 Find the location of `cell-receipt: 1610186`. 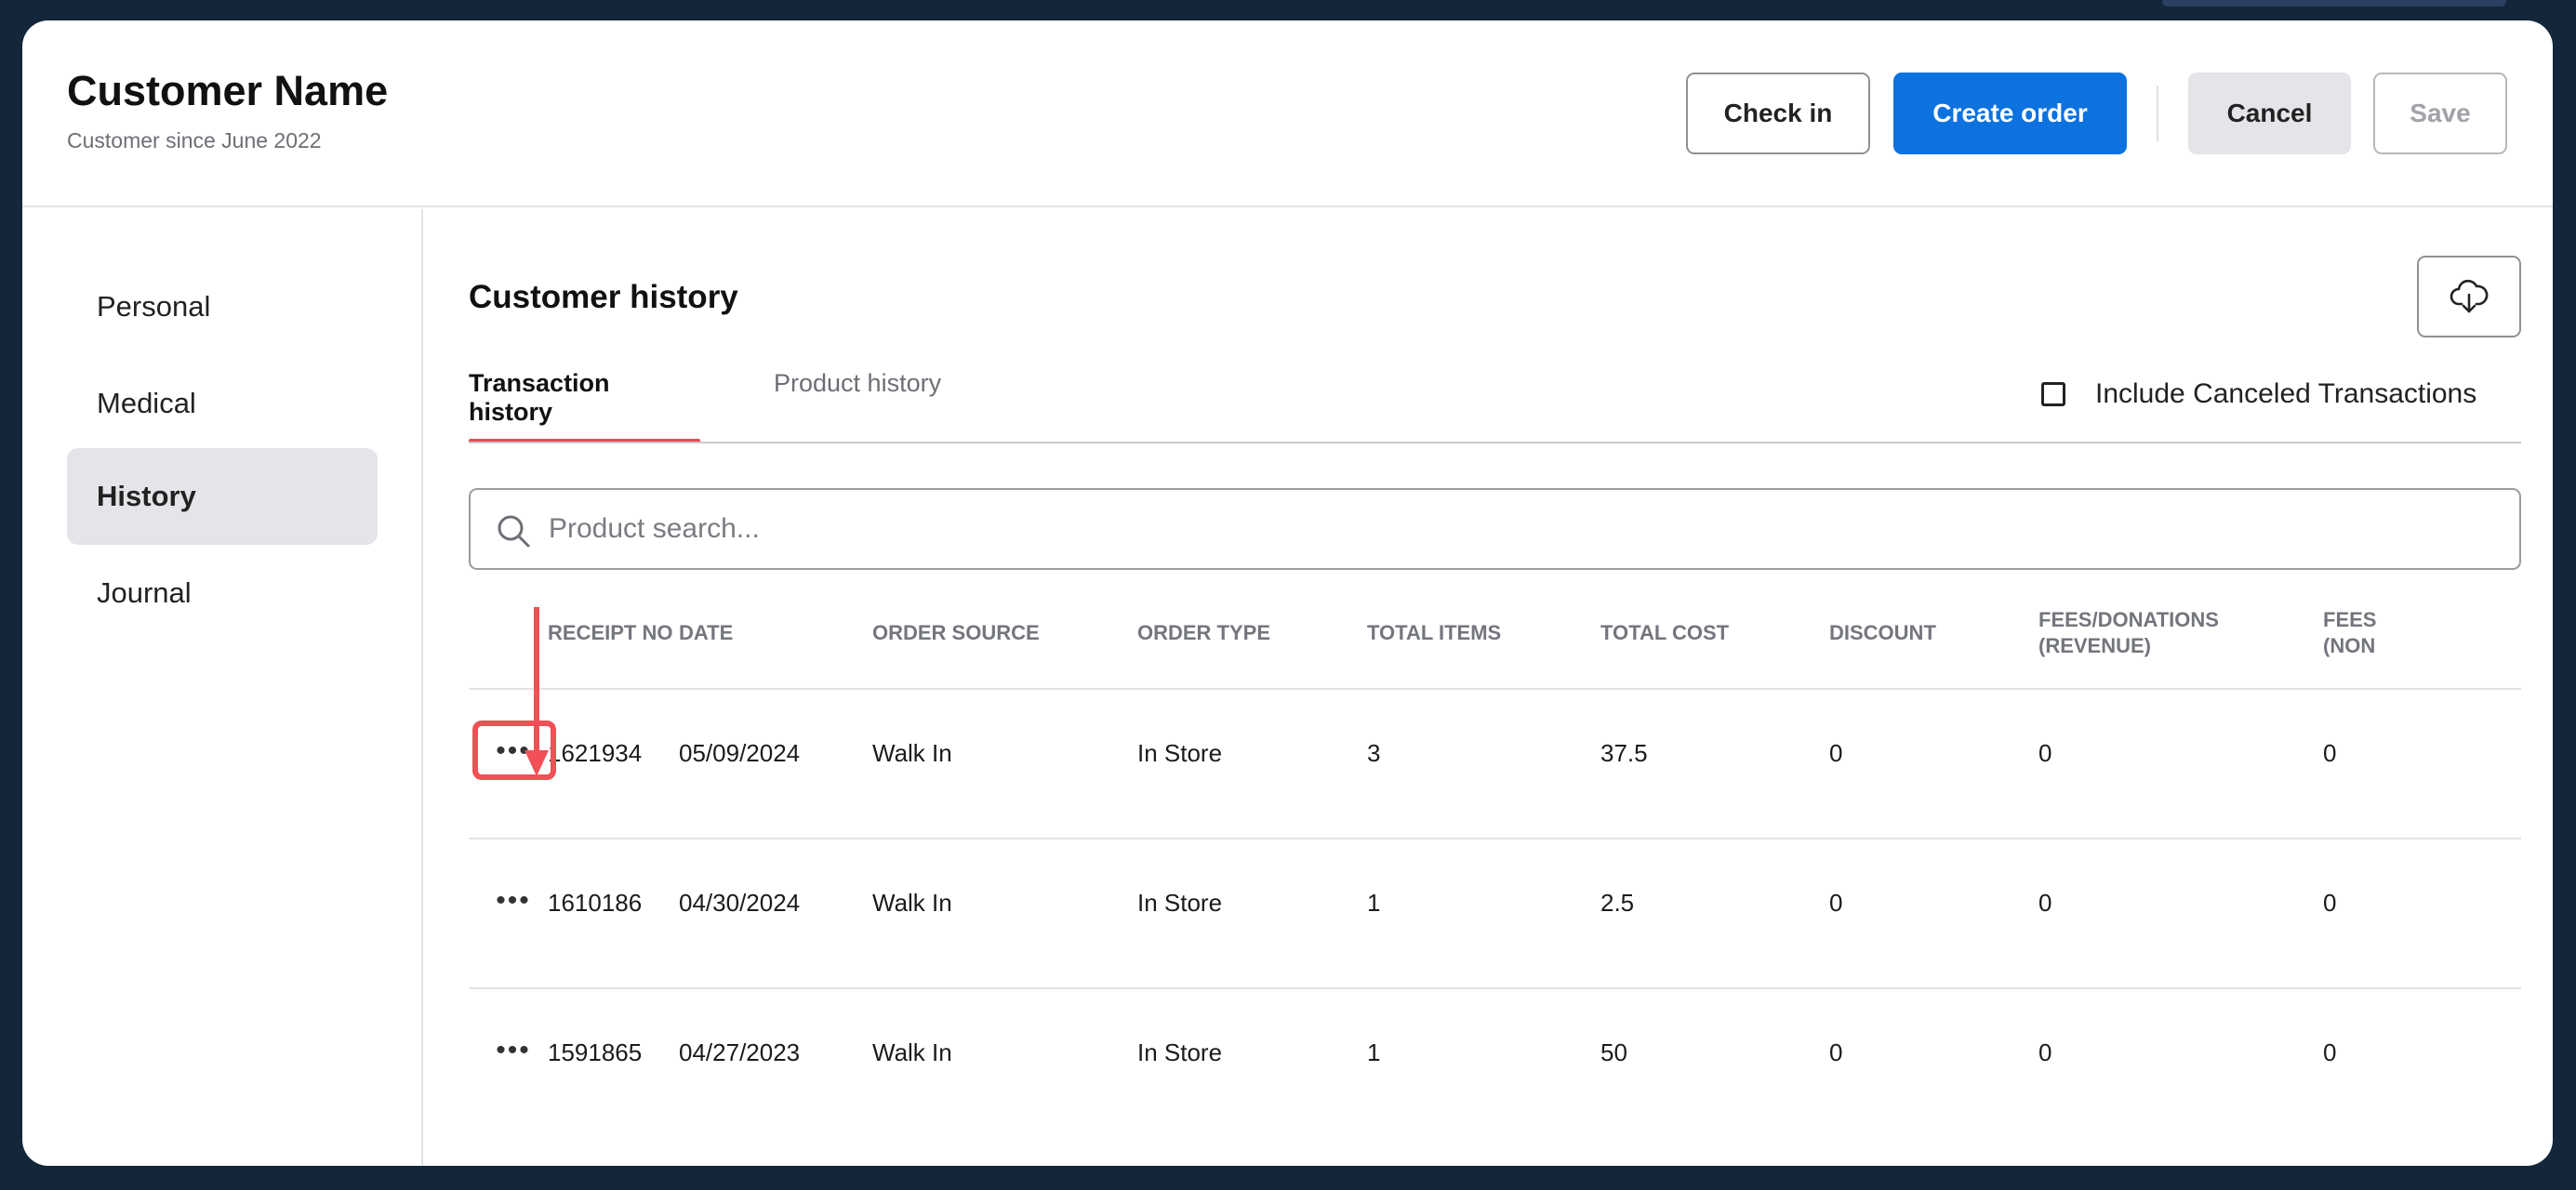

cell-receipt: 1610186 is located at coordinates (595, 903).